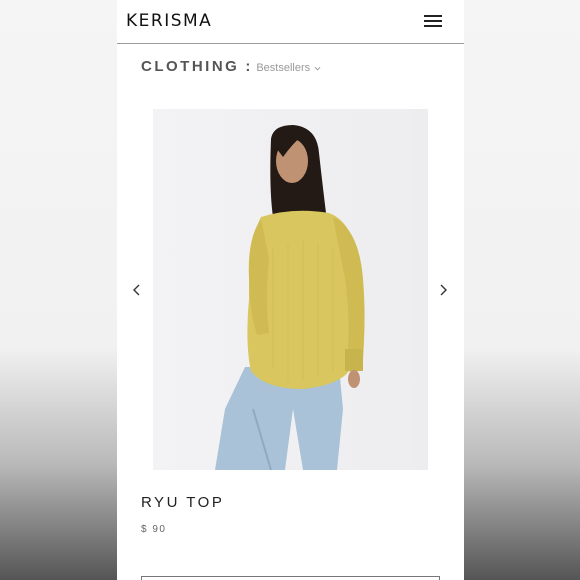 This screenshot has height=580, width=580. What do you see at coordinates (190, 66) in the screenshot?
I see `category-title: CLOTHING` at bounding box center [190, 66].